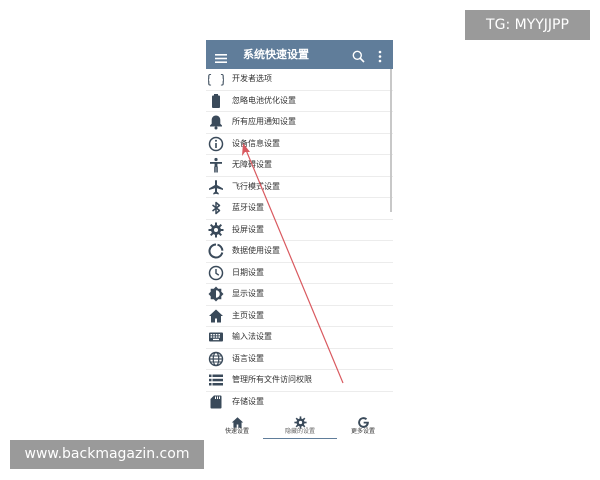 Image resolution: width=600 pixels, height=480 pixels. Describe the element at coordinates (299, 123) in the screenshot. I see `list-item-app-notifications: 所有应用通知设置` at that location.